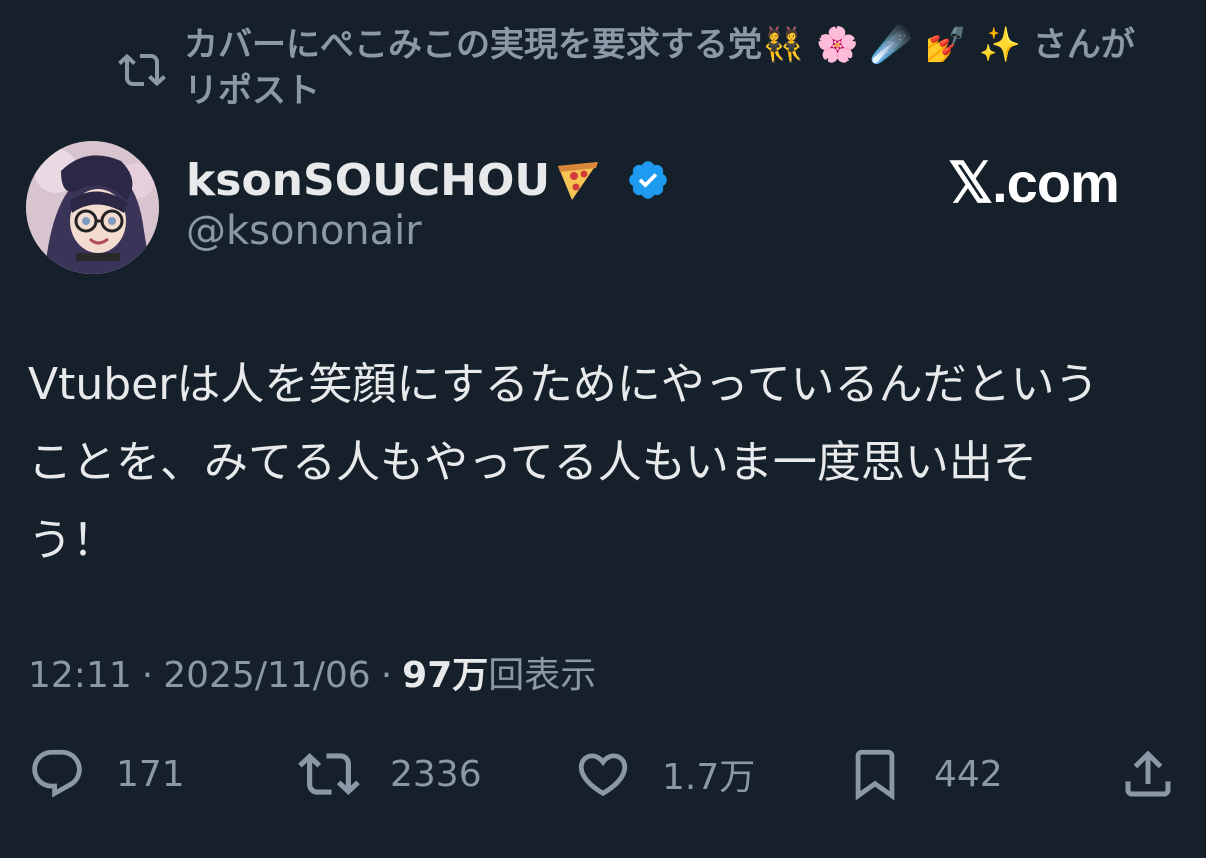  Describe the element at coordinates (150, 774) in the screenshot. I see `reply-count: 171` at that location.